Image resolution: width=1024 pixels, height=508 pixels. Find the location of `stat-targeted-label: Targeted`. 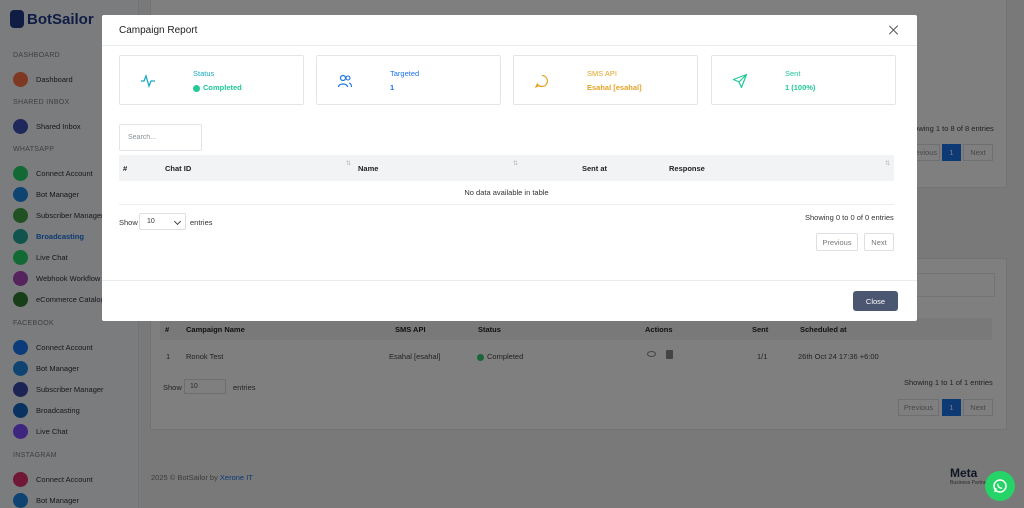

stat-targeted-label: Targeted is located at coordinates (405, 73).